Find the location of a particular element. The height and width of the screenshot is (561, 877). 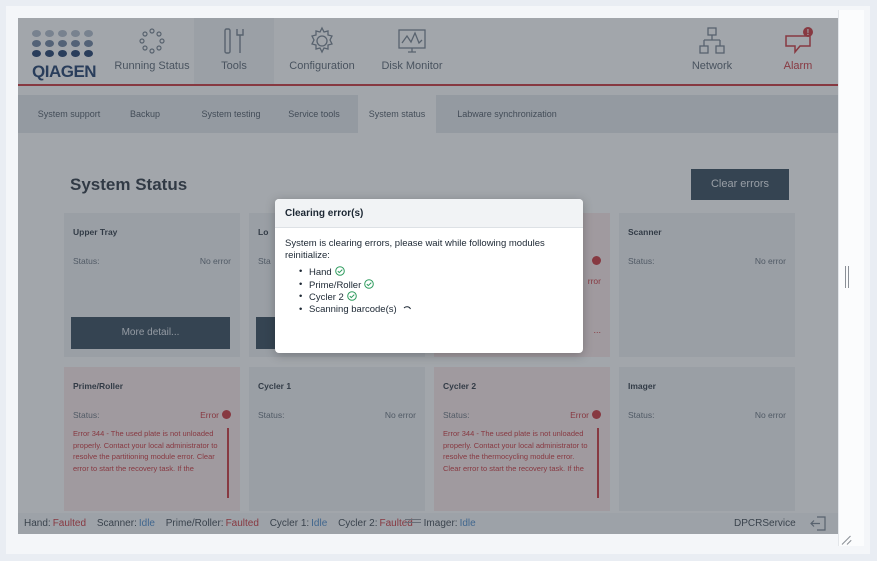

module-name: Hand is located at coordinates (320, 272).